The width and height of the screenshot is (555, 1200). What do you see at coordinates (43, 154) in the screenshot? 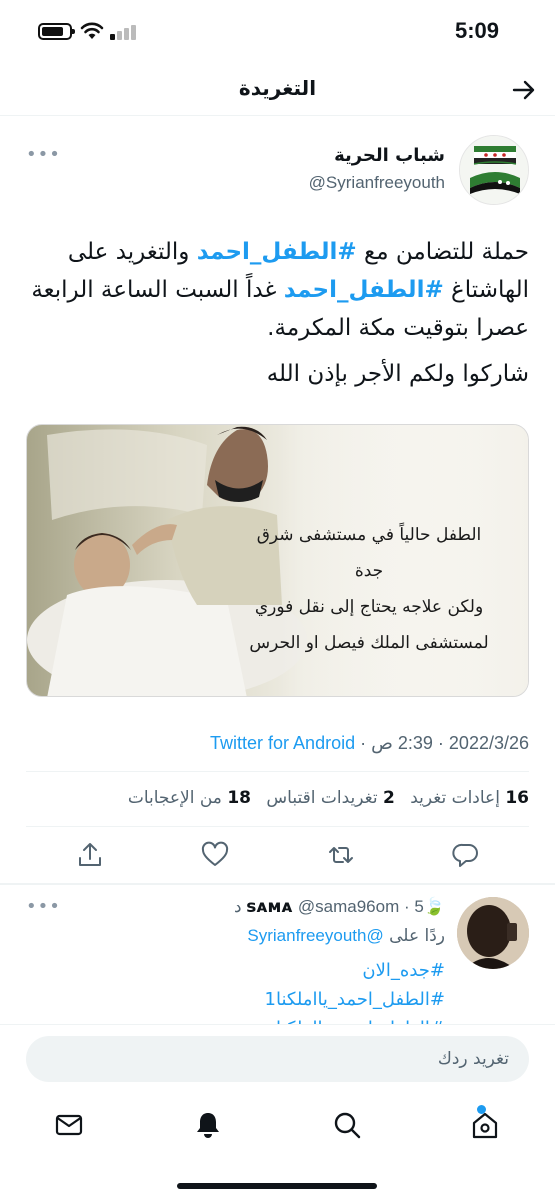
I see `more-options-icon: •••` at bounding box center [43, 154].